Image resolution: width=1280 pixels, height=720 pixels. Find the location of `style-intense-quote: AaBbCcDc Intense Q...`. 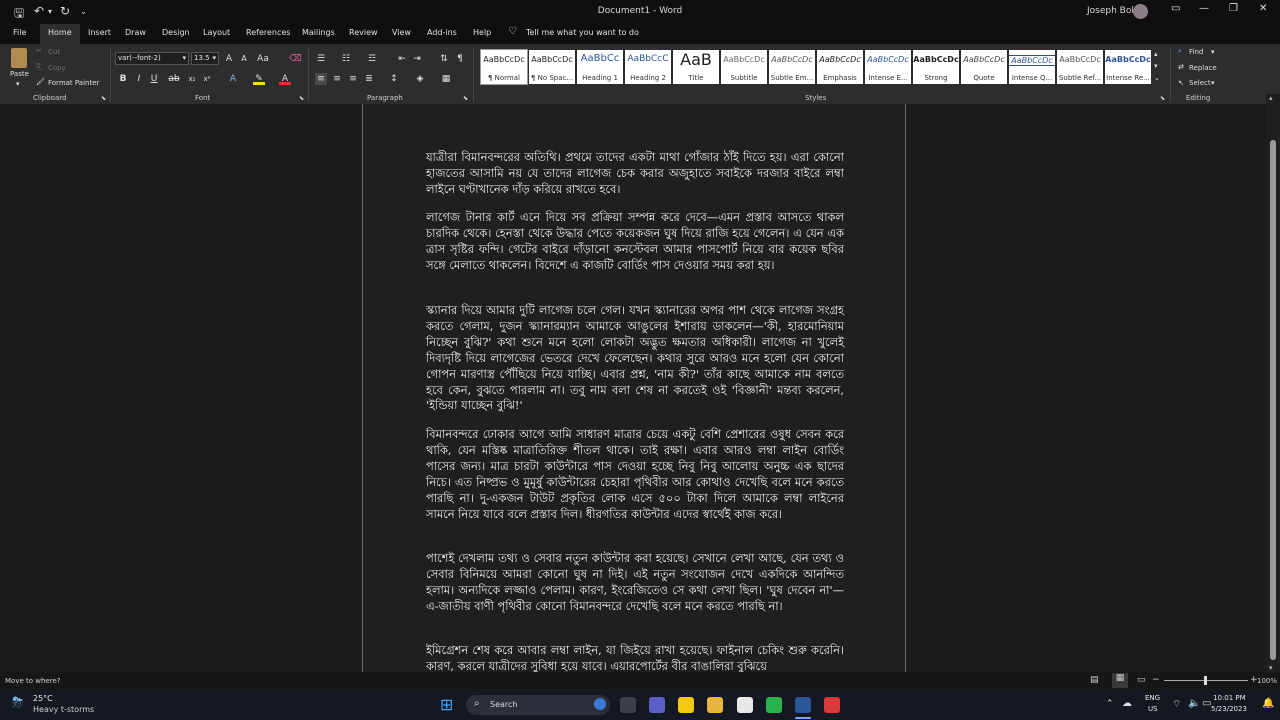

style-intense-quote: AaBbCcDc Intense Q... is located at coordinates (1032, 67).